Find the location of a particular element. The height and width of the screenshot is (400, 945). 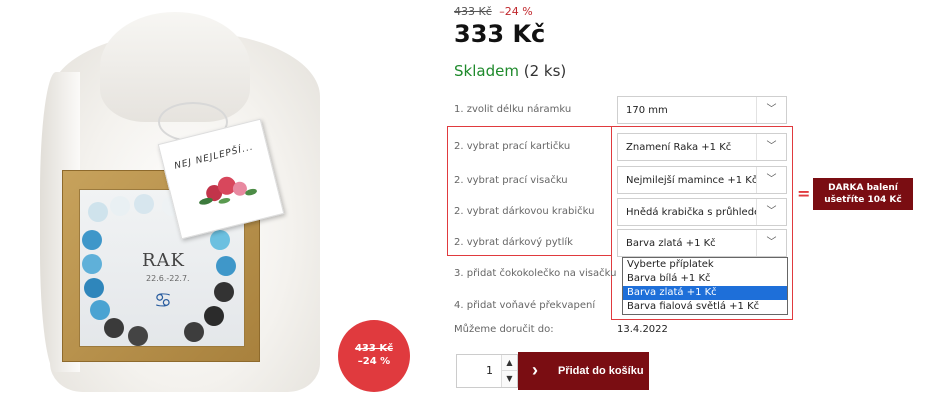

dropdown-option-selected: Barva zlatá +1 Kč is located at coordinates (705, 293).